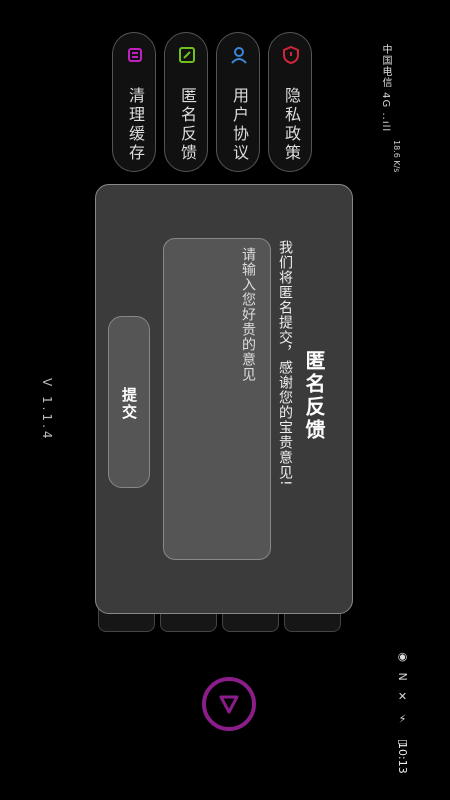 The height and width of the screenshot is (800, 450). I want to click on dialog-description: 我们将匿名提交，感谢您的宝贵意见!, so click(285, 363).